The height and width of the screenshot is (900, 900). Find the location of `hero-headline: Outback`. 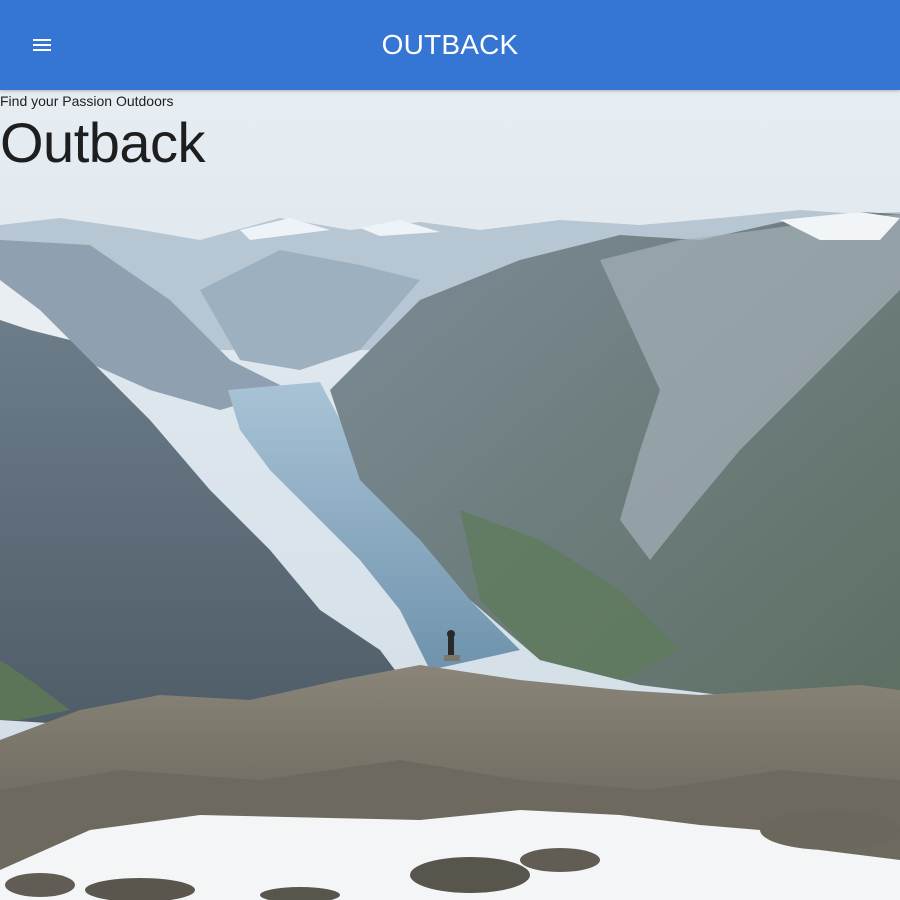

hero-headline: Outback is located at coordinates (103, 142).